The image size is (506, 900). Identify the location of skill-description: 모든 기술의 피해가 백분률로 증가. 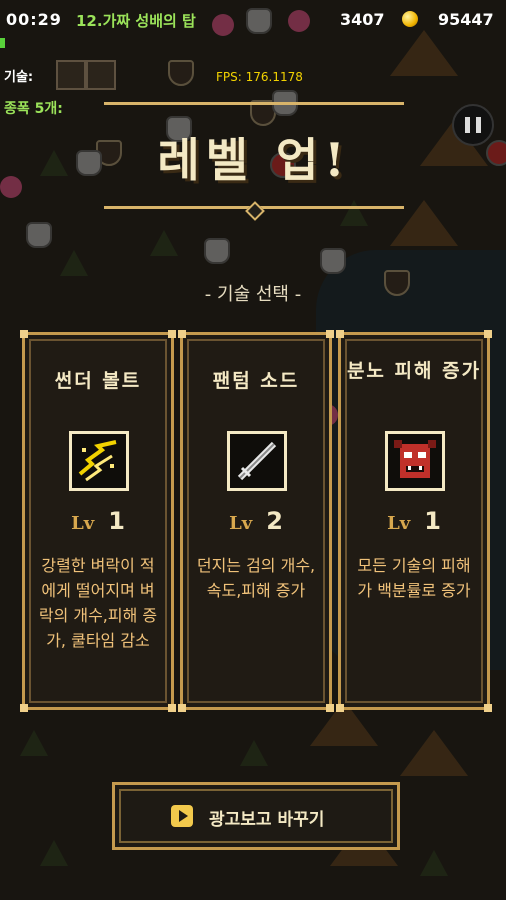
(414, 578).